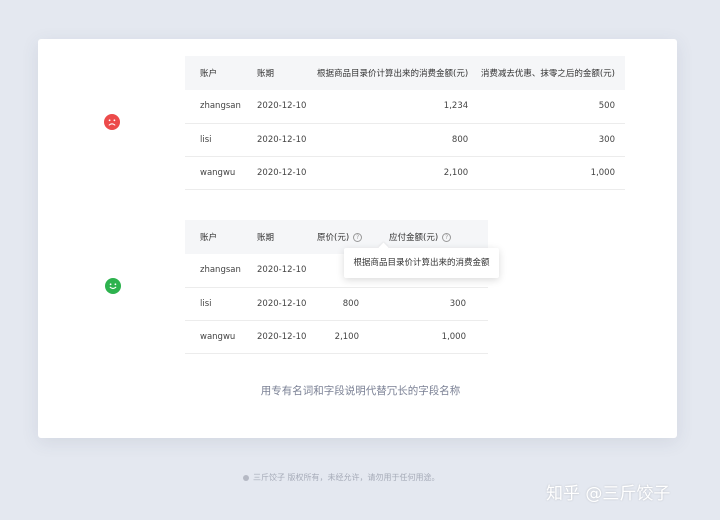  What do you see at coordinates (405, 106) in the screenshot?
I see `table-row: zhangsan 2020-12-10 1,234 500` at bounding box center [405, 106].